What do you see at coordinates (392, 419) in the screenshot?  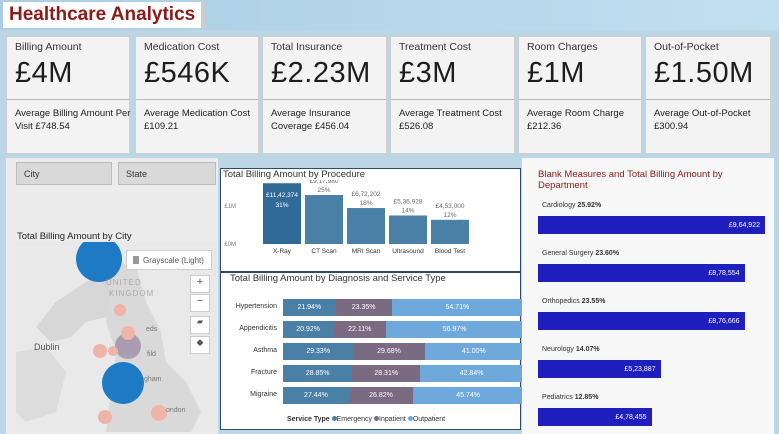 I see `legend-label: Inpatient` at bounding box center [392, 419].